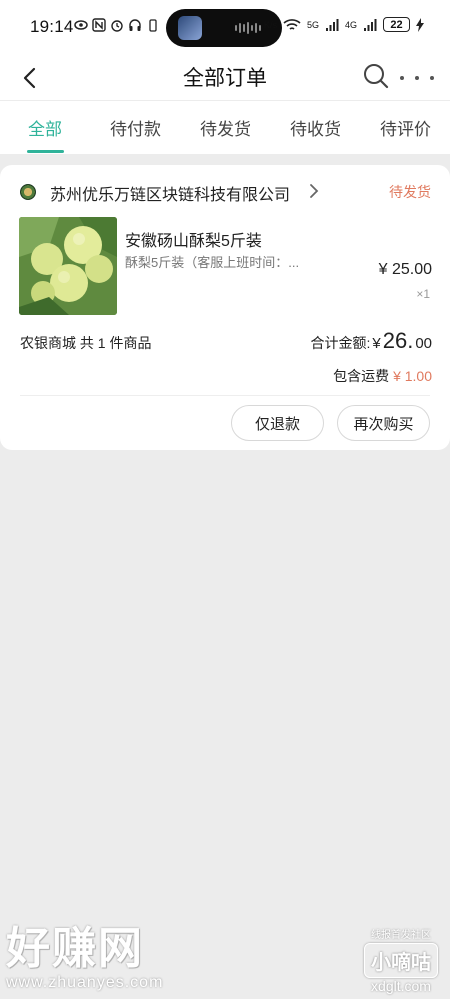 The height and width of the screenshot is (999, 450). What do you see at coordinates (340, 343) in the screenshot?
I see `total-label: 合计金额:` at bounding box center [340, 343].